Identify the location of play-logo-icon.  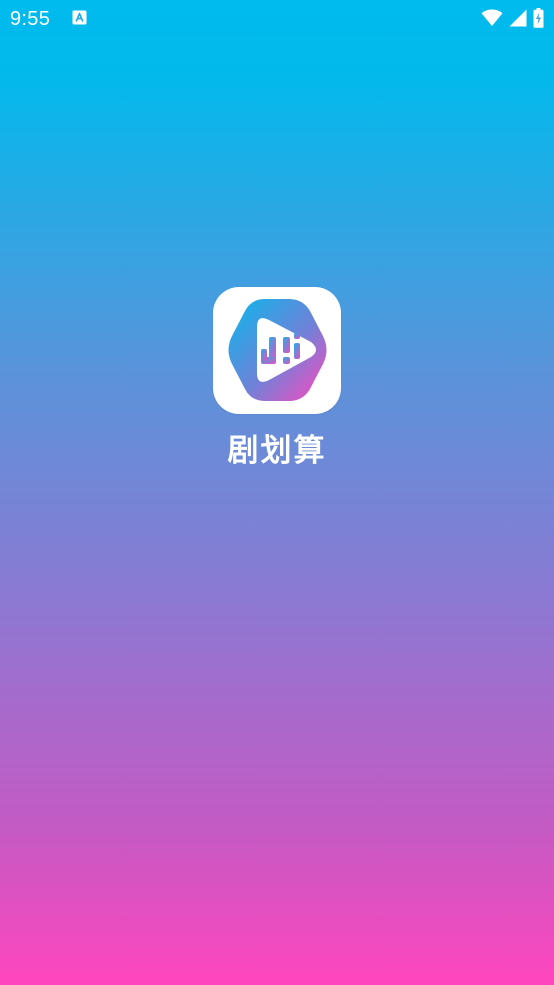
(277, 350).